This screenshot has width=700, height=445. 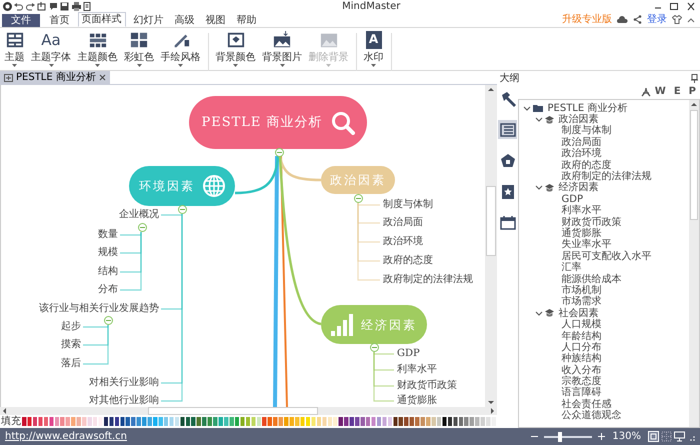 What do you see at coordinates (582, 142) in the screenshot?
I see `outline-item: 政治局面` at bounding box center [582, 142].